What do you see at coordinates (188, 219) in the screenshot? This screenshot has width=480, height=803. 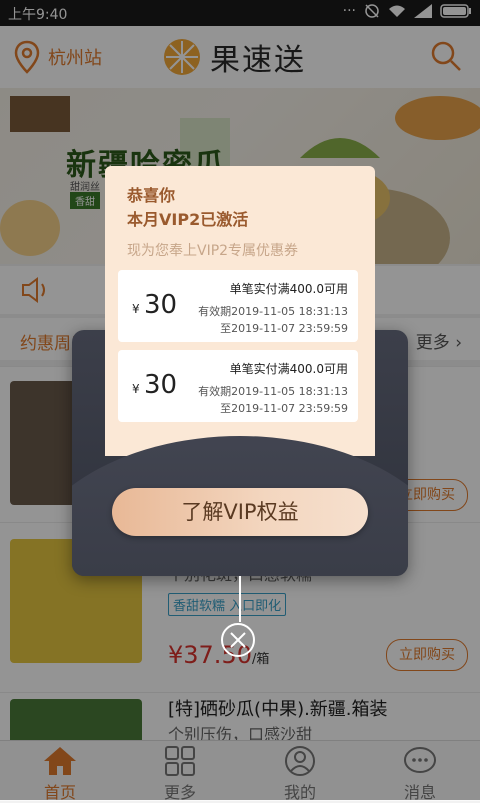 I see `activated-text: 本月VIP2已激活` at bounding box center [188, 219].